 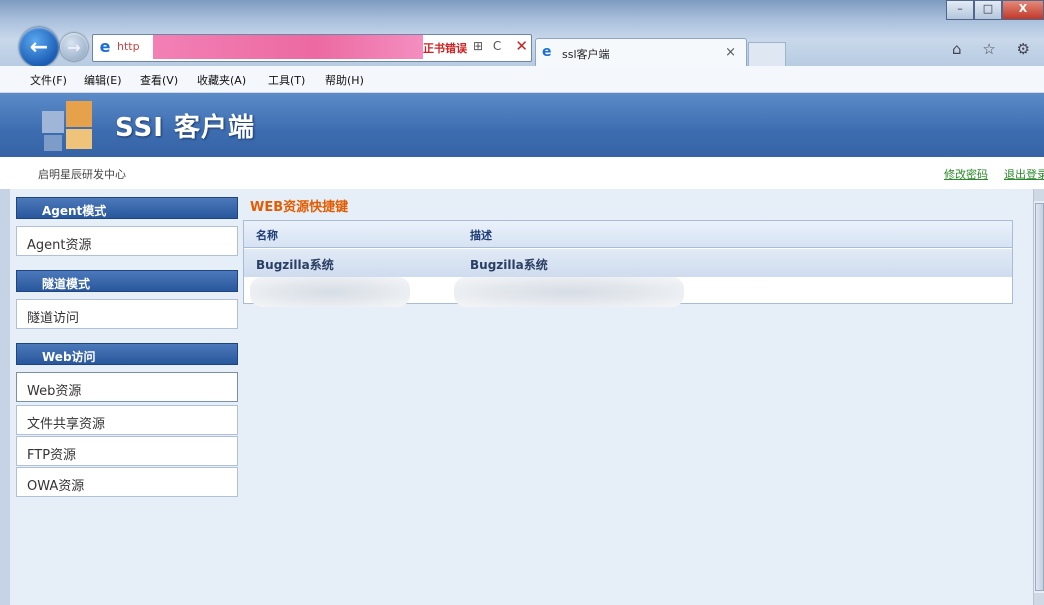 I want to click on scroll-thumb, so click(x=1039, y=397).